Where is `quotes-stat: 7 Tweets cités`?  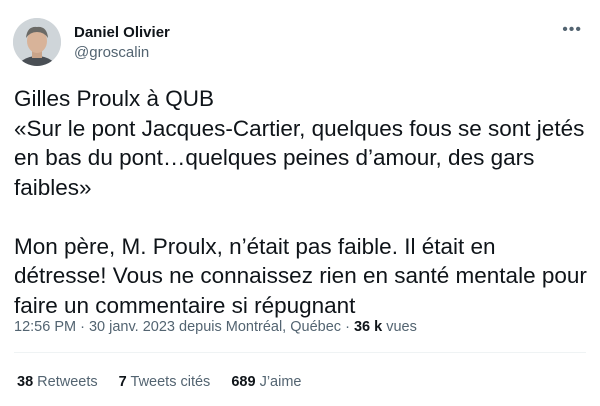 quotes-stat: 7 Tweets cités is located at coordinates (165, 382).